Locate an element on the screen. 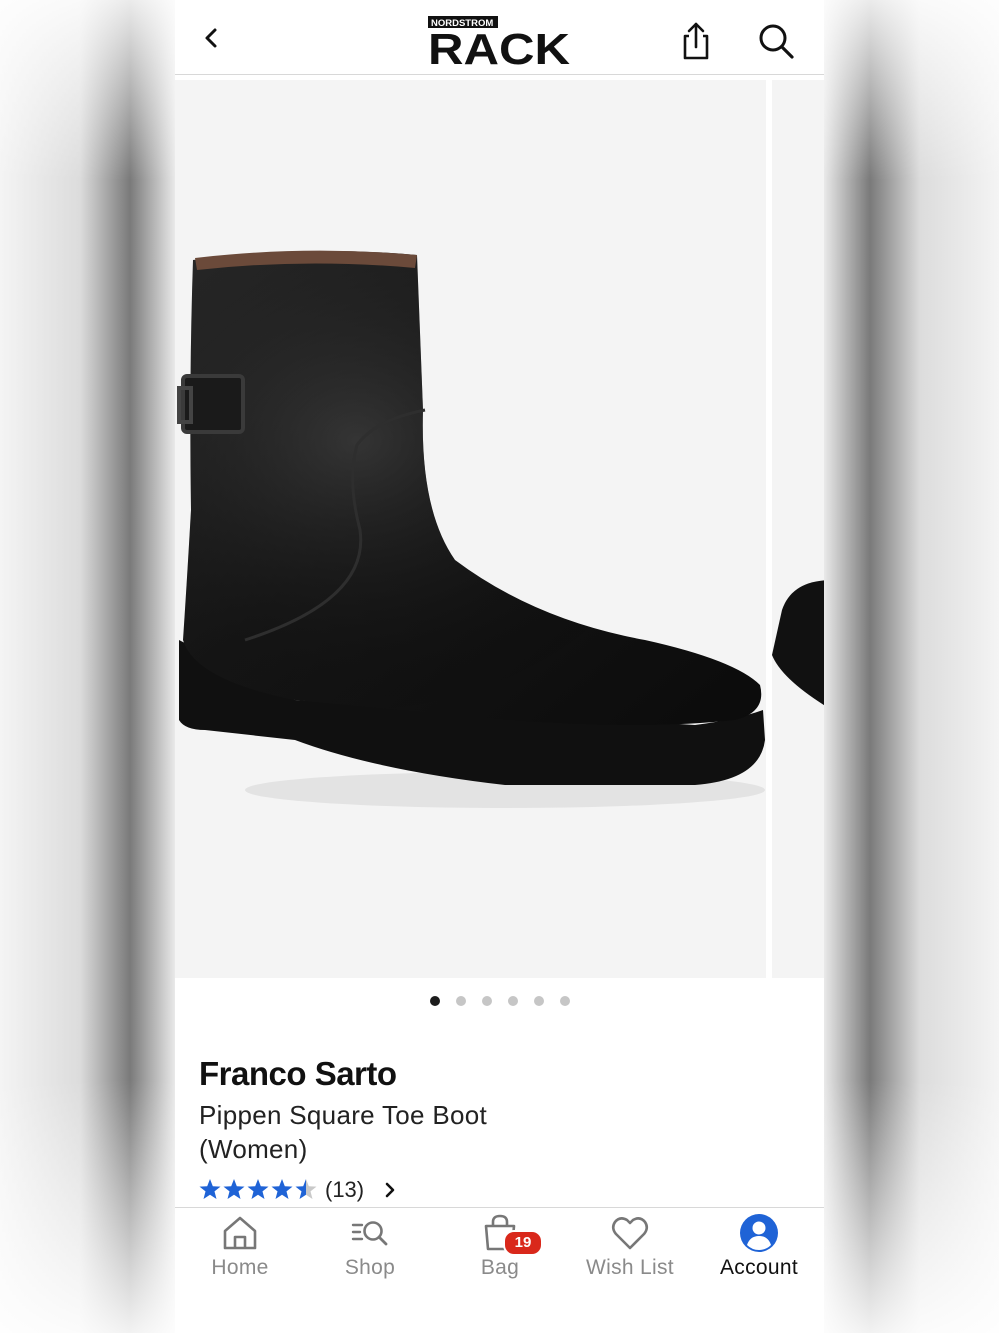  product-rating: (13) is located at coordinates (298, 1190).